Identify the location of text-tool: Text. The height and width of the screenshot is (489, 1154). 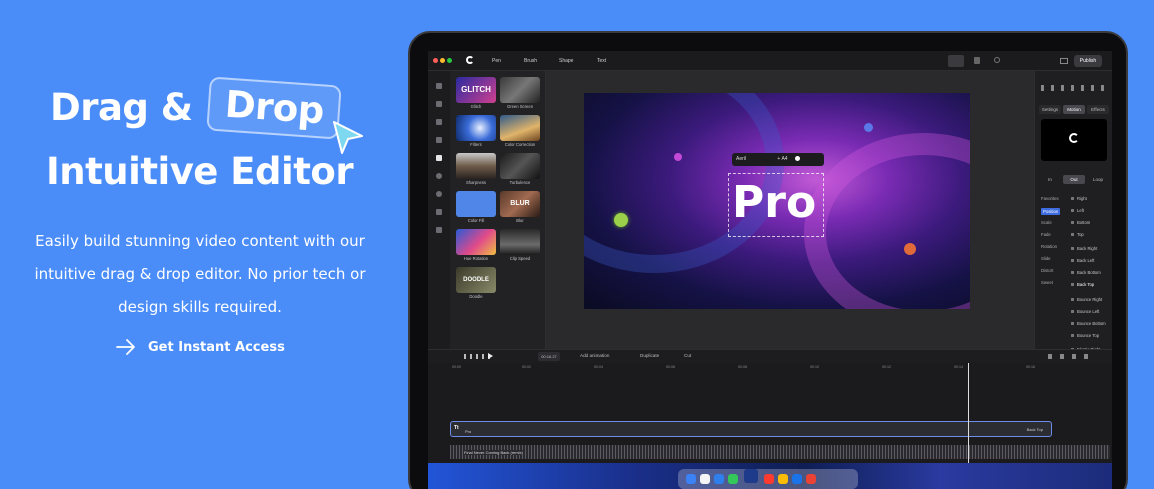
(601, 61).